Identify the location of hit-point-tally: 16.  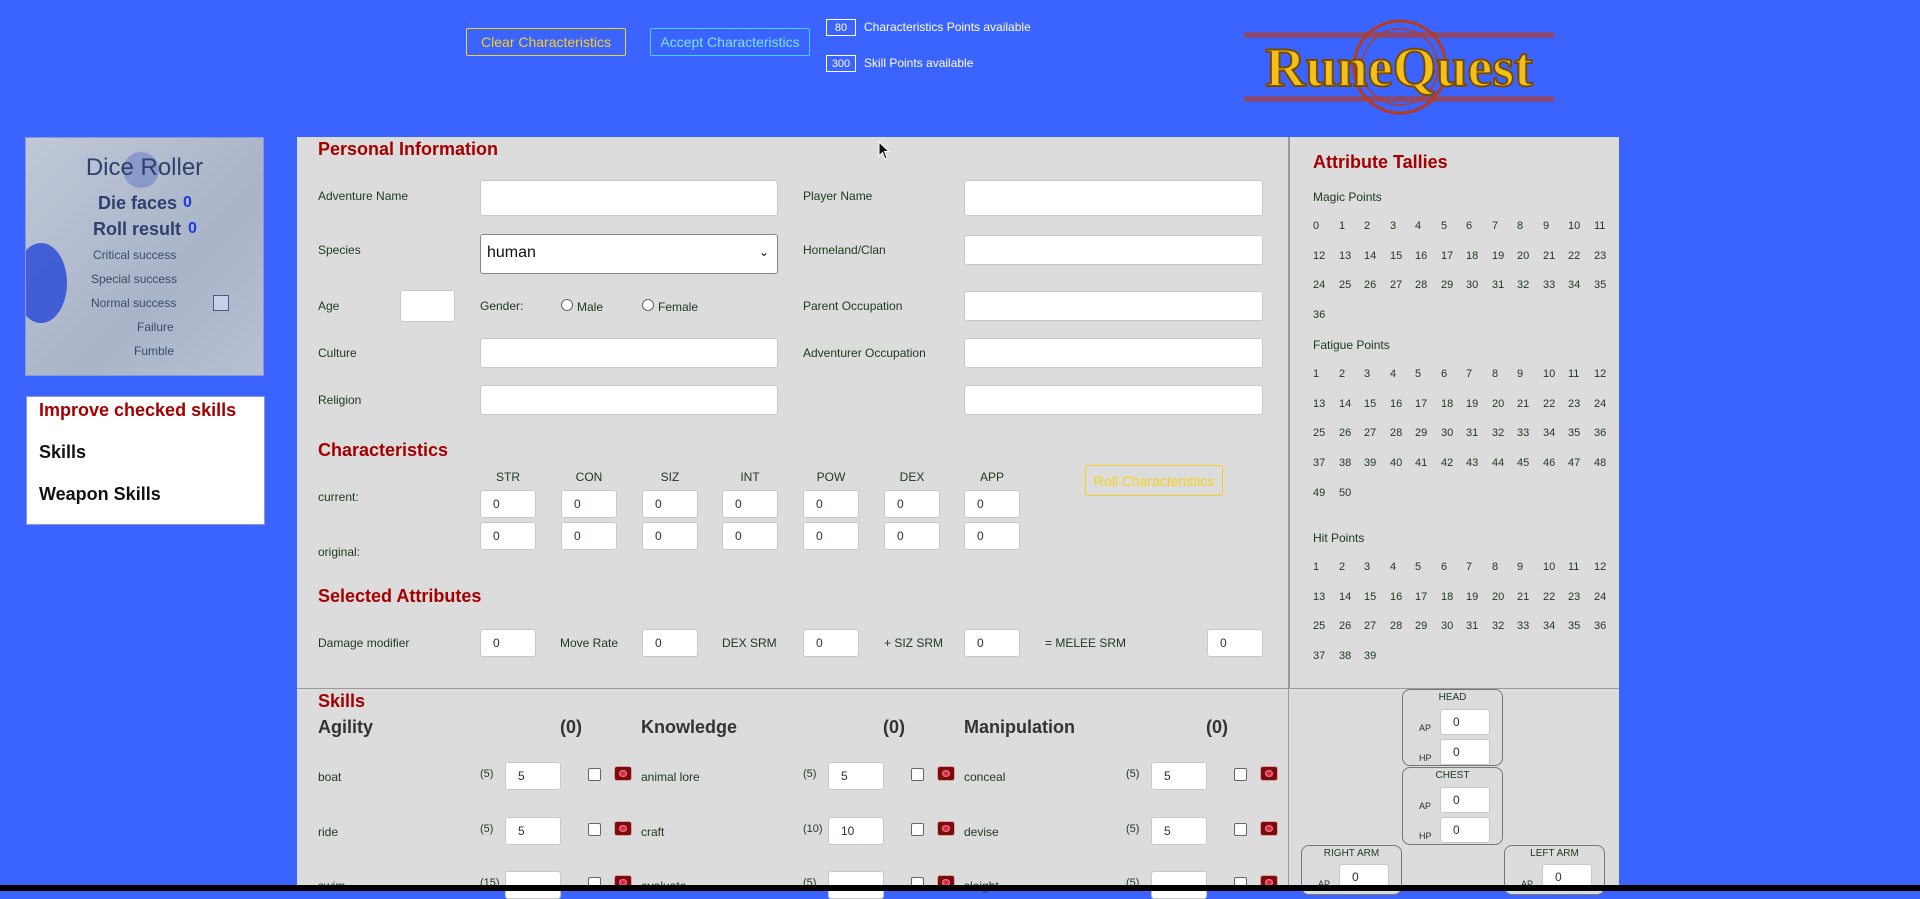
(1396, 597).